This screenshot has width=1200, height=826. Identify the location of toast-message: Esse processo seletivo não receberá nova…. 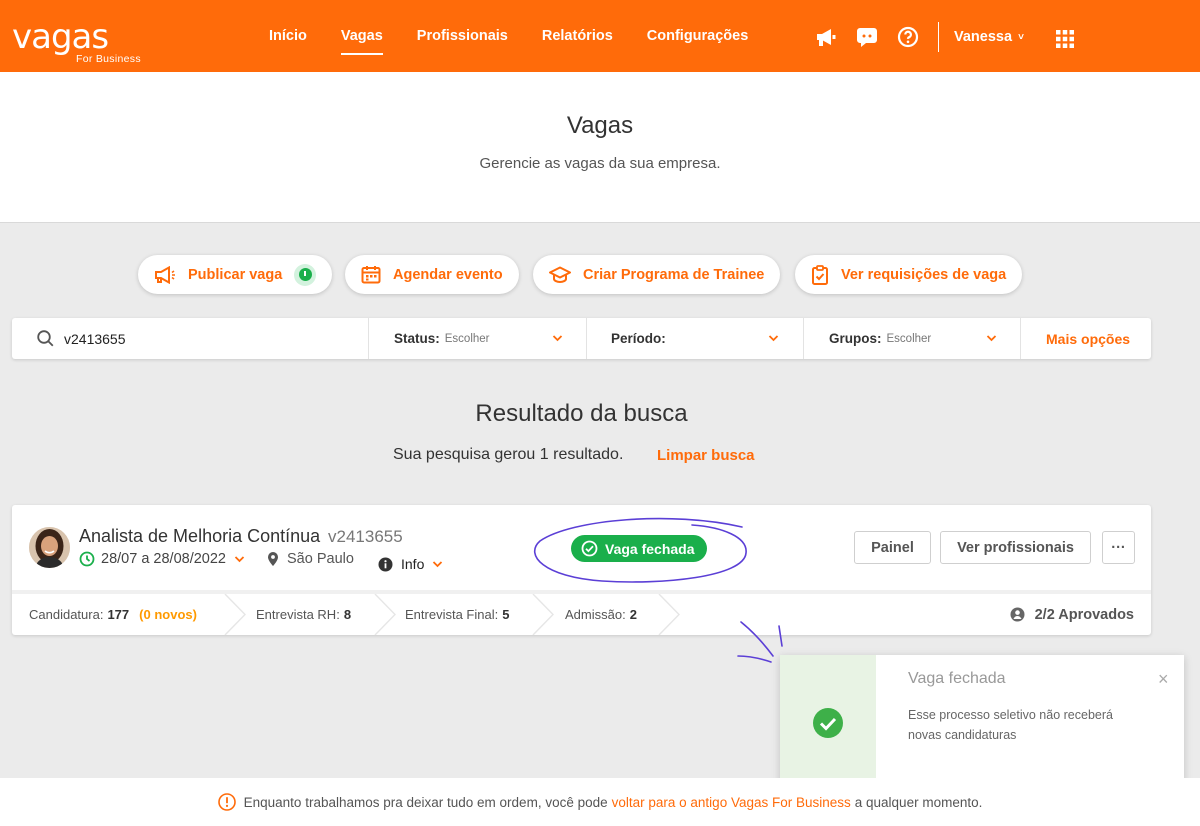
(1010, 725).